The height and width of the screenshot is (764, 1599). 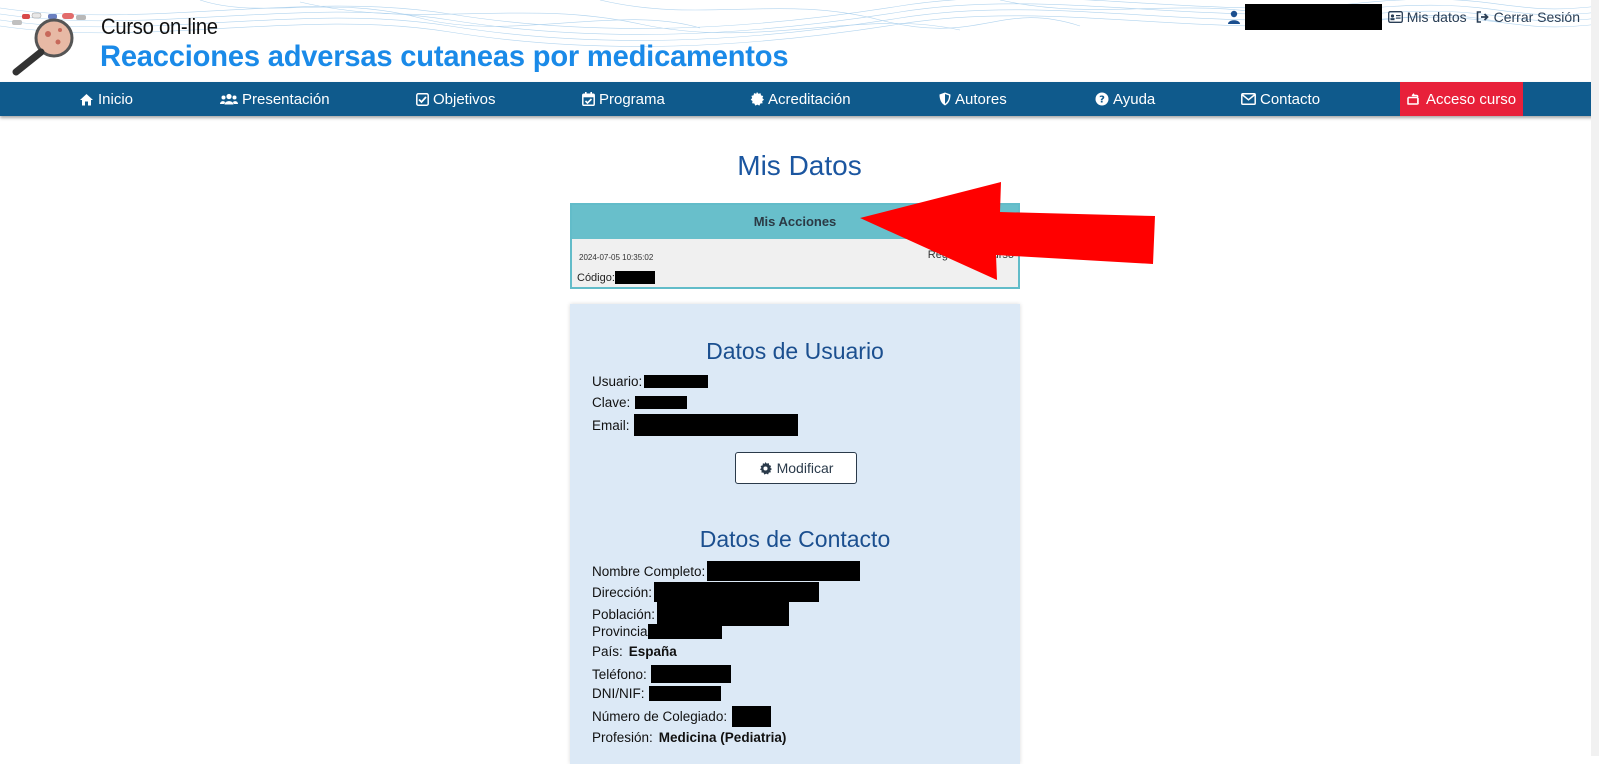 I want to click on calendar-check-icon, so click(x=588, y=99).